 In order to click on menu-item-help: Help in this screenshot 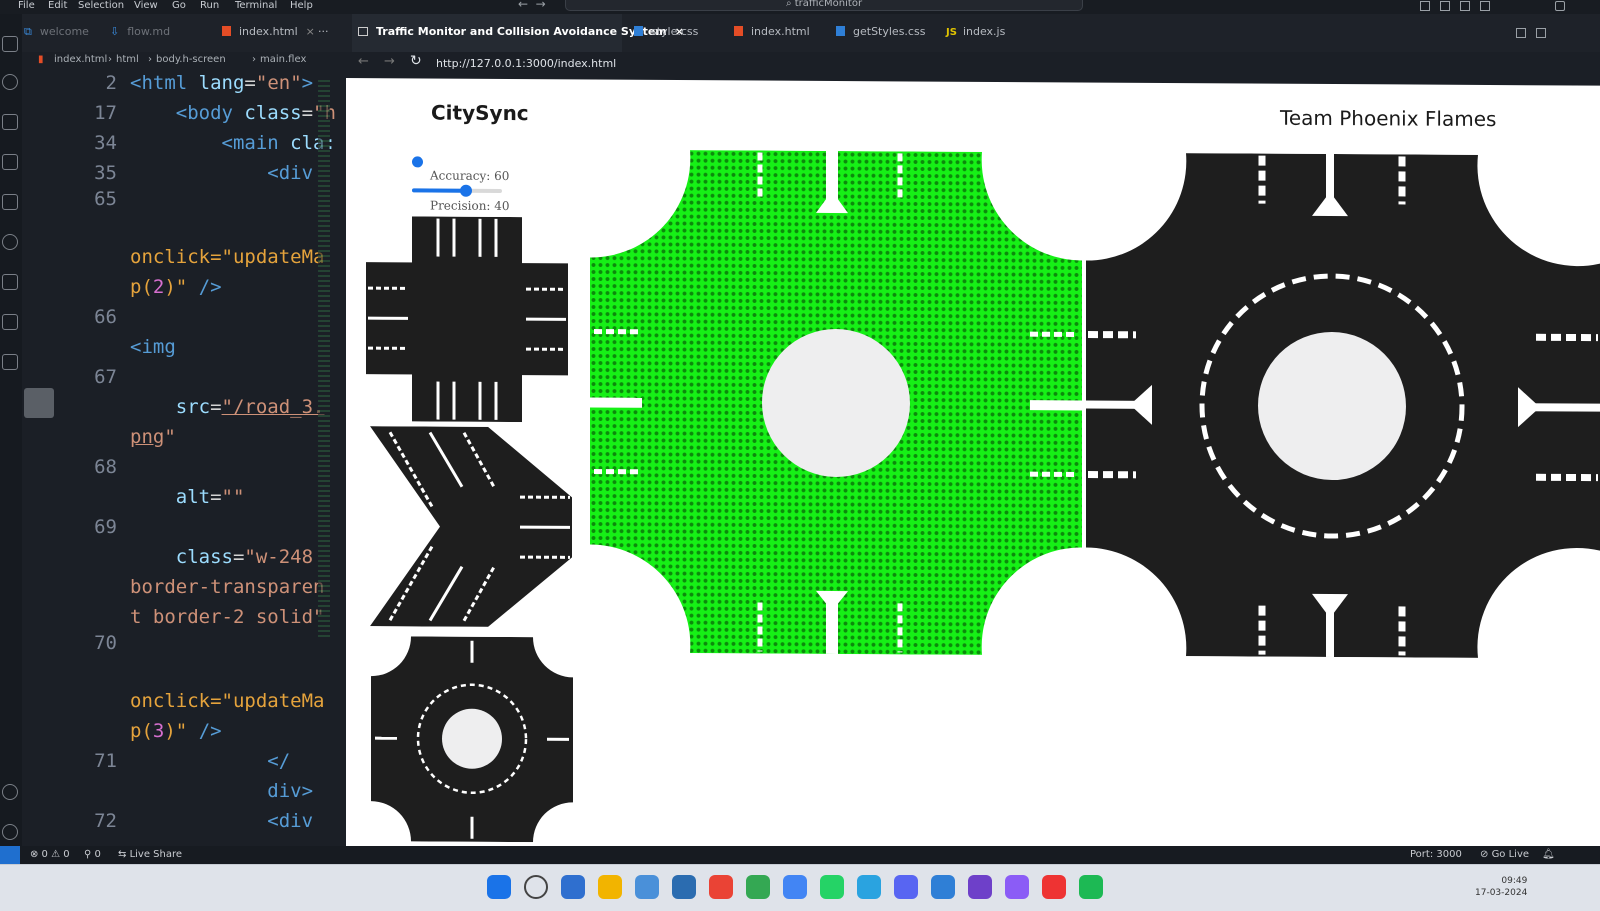, I will do `click(301, 5)`.